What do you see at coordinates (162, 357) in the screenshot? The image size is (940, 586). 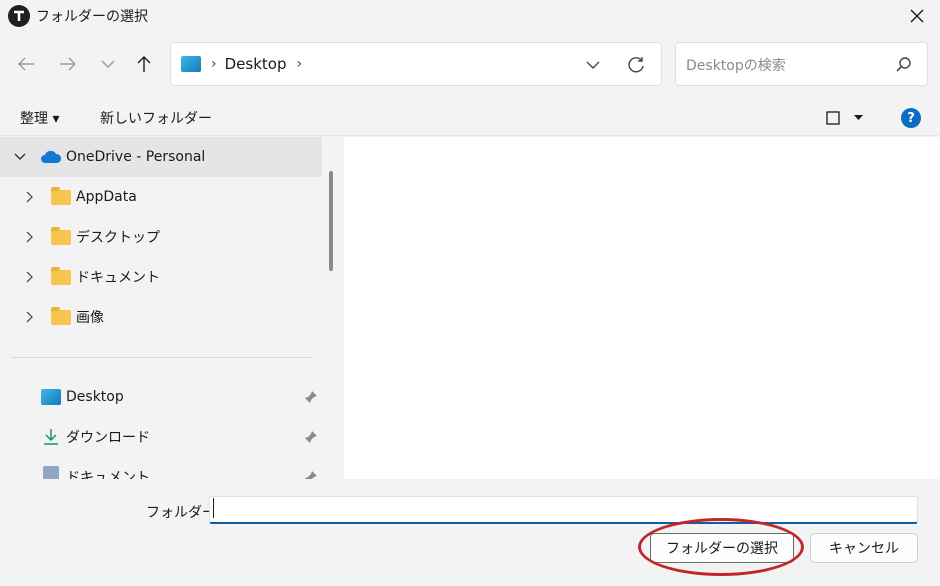 I see `pane-divider` at bounding box center [162, 357].